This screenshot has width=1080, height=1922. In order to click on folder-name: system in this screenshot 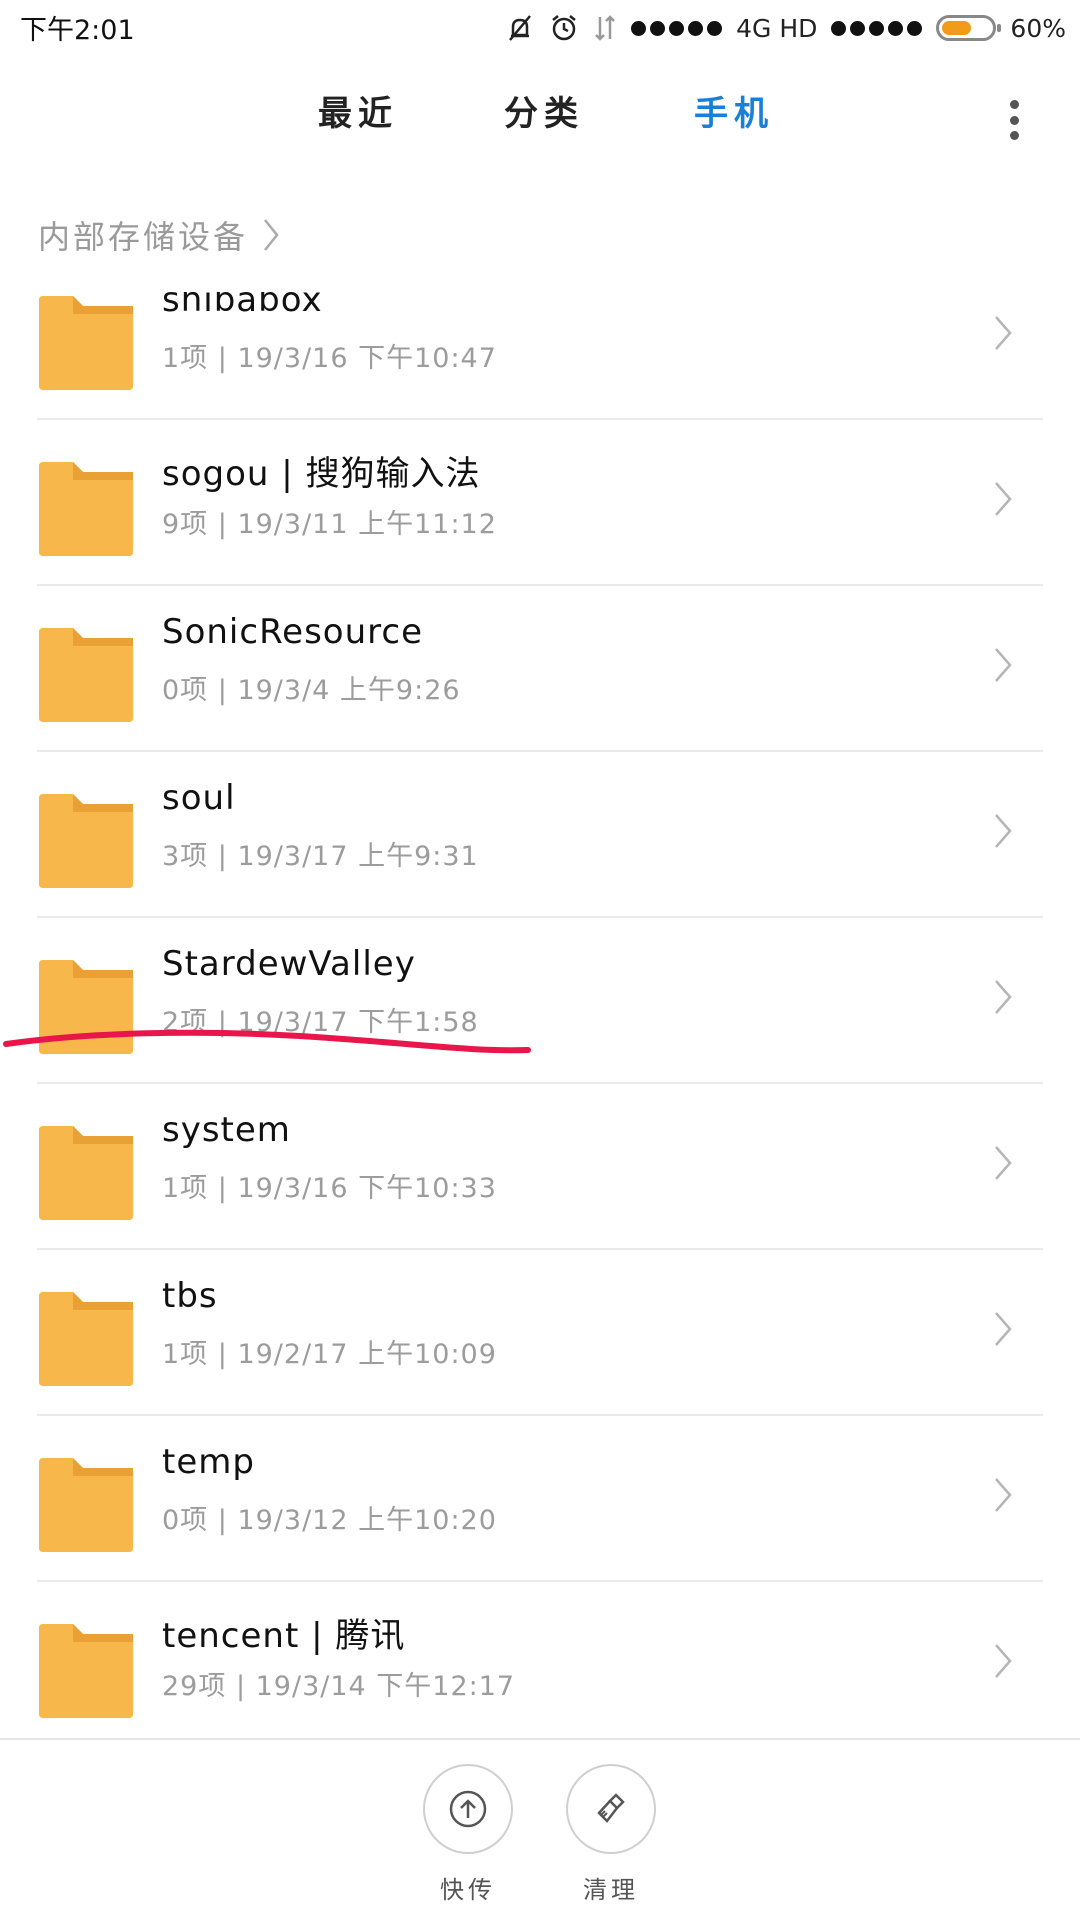, I will do `click(226, 1130)`.